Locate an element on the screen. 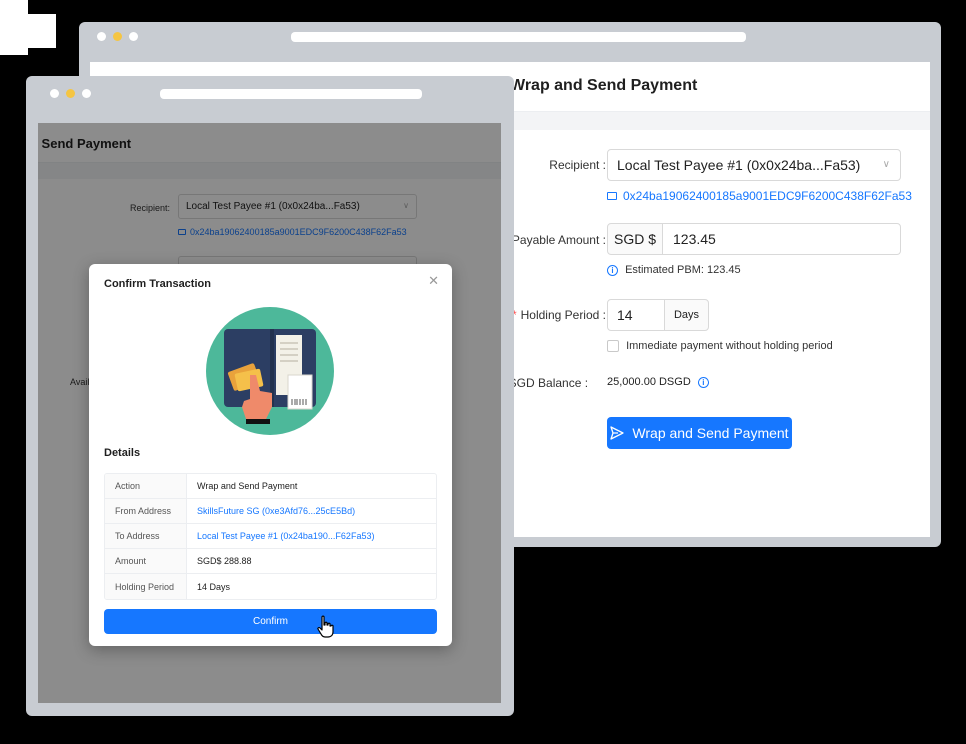 This screenshot has width=966, height=744. wrap-and-send-button: Wrap and Send Payment is located at coordinates (699, 433).